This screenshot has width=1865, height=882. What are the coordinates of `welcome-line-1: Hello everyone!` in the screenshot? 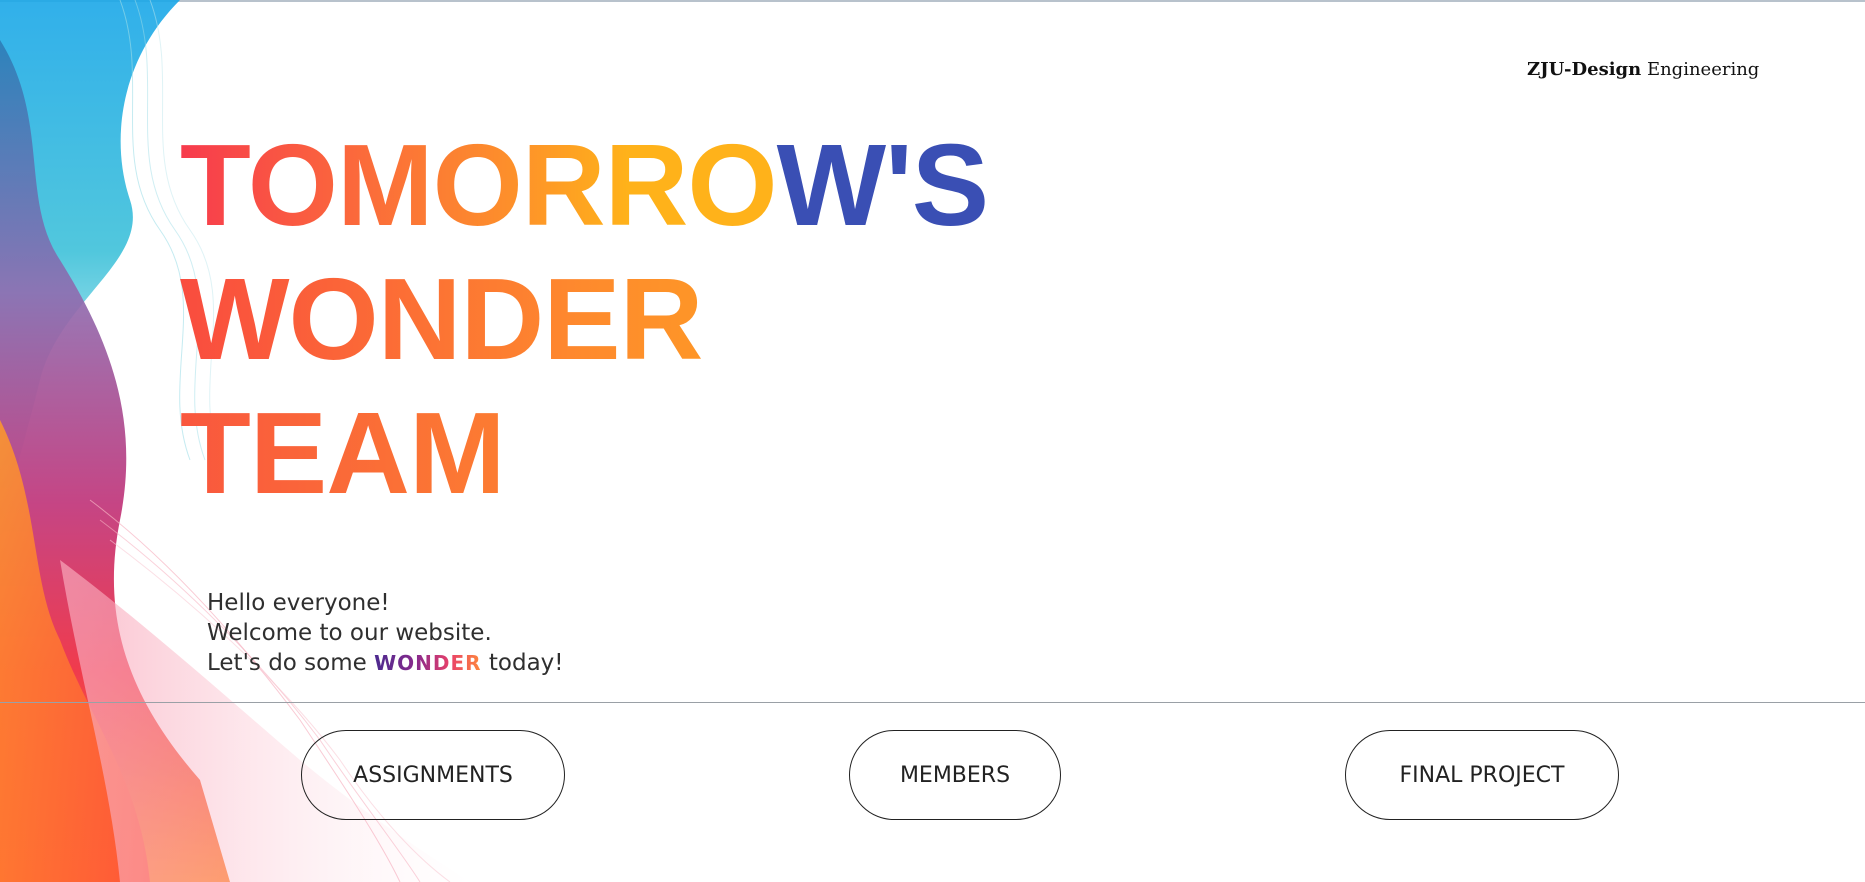 It's located at (298, 603).